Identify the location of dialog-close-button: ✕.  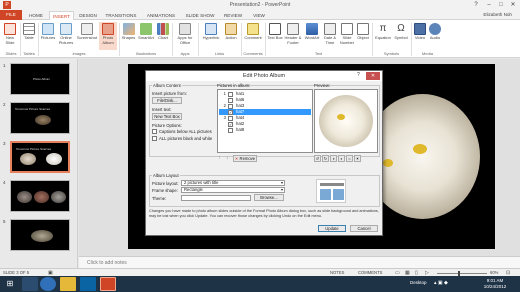
(373, 76).